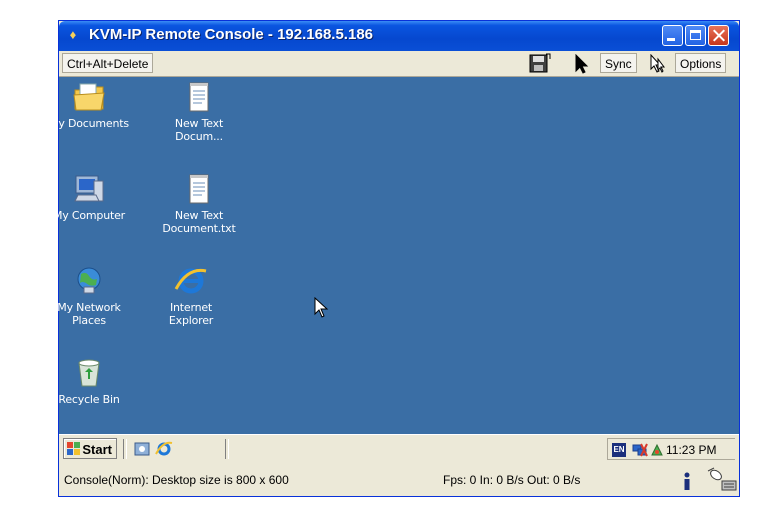 The image size is (773, 507). I want to click on console-status-text: Console(Norm): Desktop size is 800 x 600, so click(176, 480).